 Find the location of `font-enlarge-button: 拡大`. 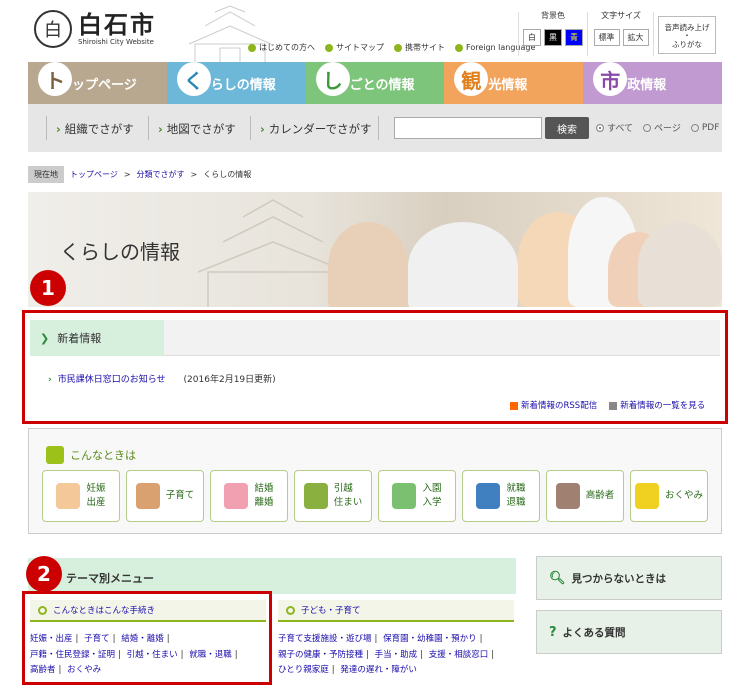

font-enlarge-button: 拡大 is located at coordinates (635, 37).